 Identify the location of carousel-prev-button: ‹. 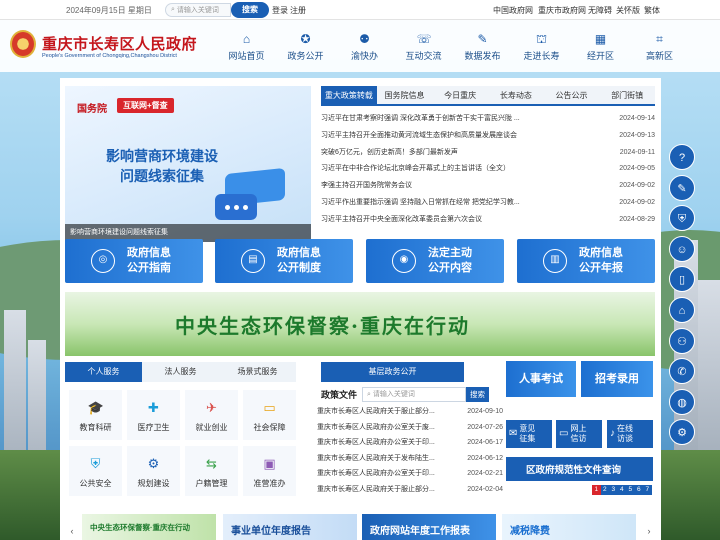
(72, 531).